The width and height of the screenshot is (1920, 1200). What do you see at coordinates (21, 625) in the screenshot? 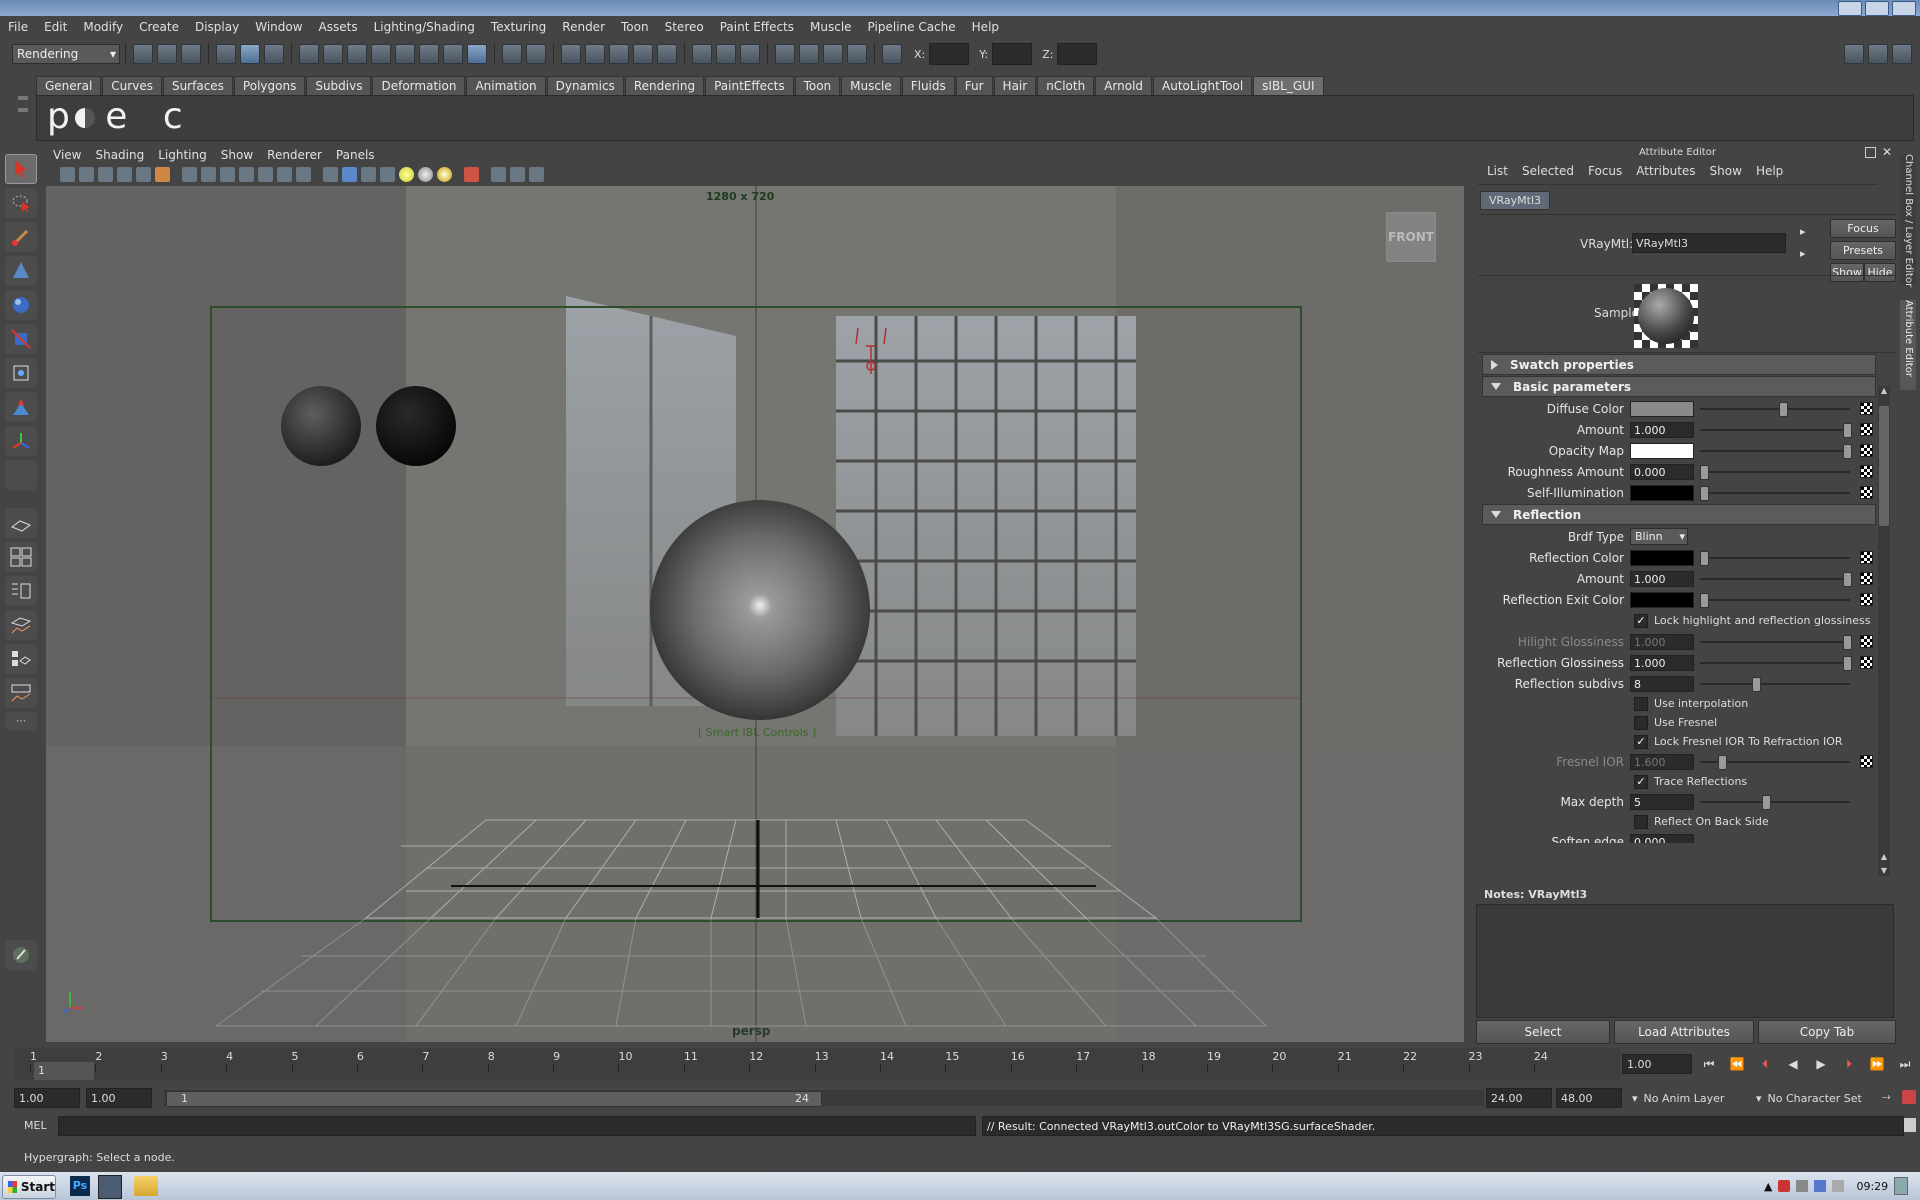
I see `persp-graph-layout-icon` at bounding box center [21, 625].